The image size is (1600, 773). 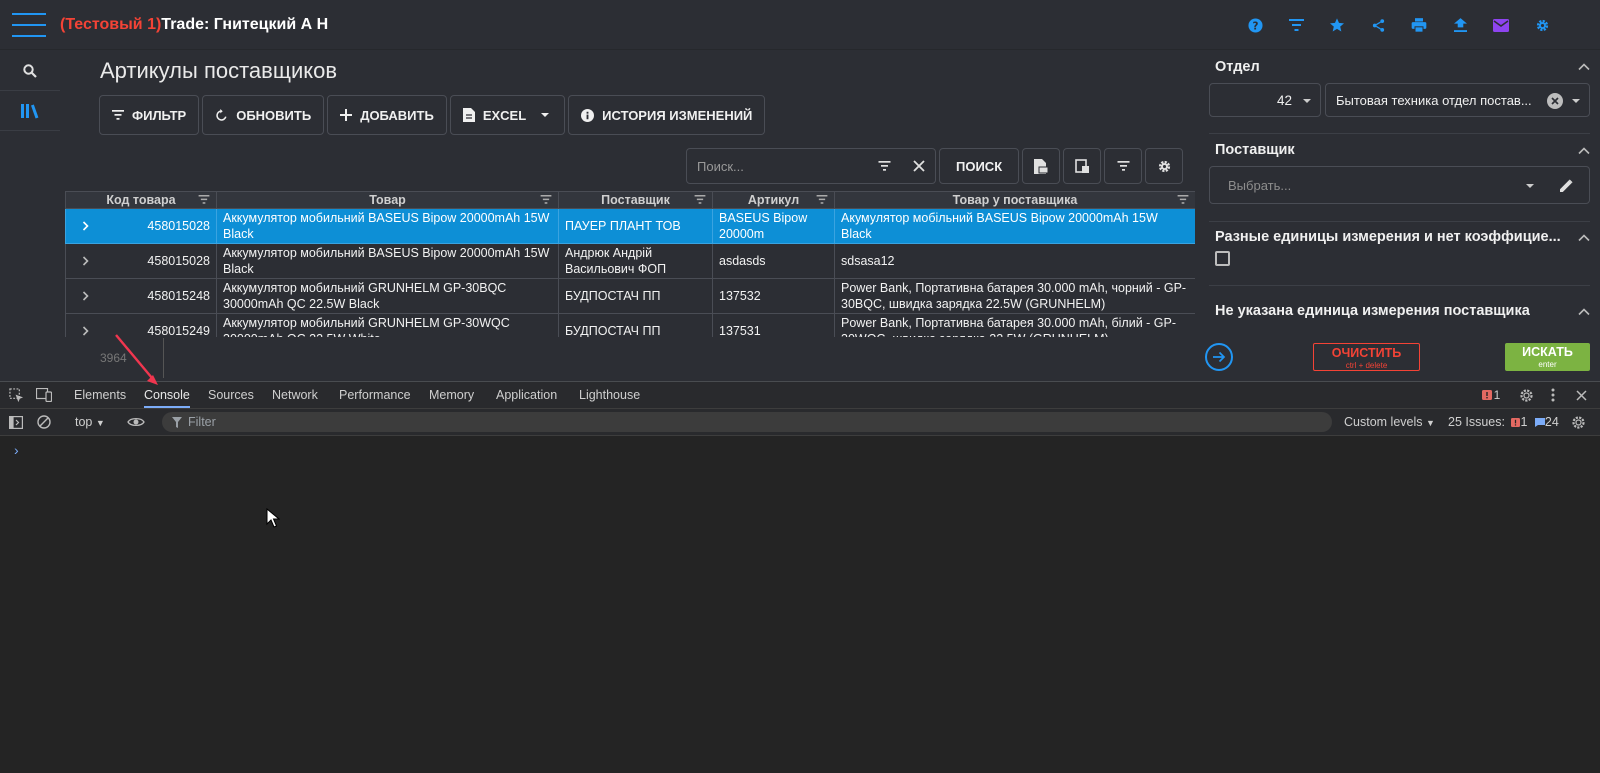 I want to click on print-icon, so click(x=1419, y=25).